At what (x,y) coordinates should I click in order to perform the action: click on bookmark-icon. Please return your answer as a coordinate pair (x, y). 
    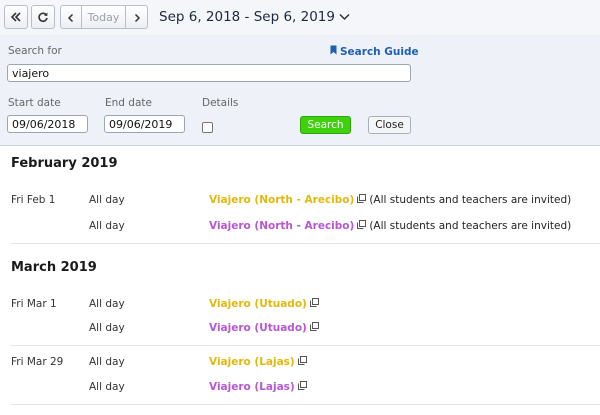
    Looking at the image, I should click on (333, 51).